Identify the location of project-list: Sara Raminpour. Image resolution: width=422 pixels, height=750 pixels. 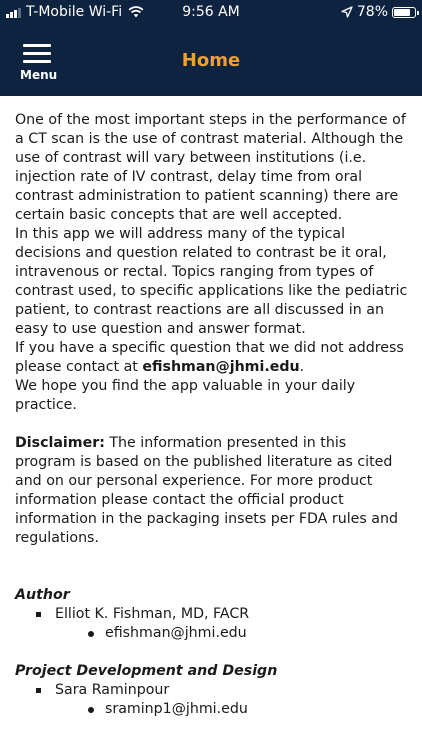
(212, 690).